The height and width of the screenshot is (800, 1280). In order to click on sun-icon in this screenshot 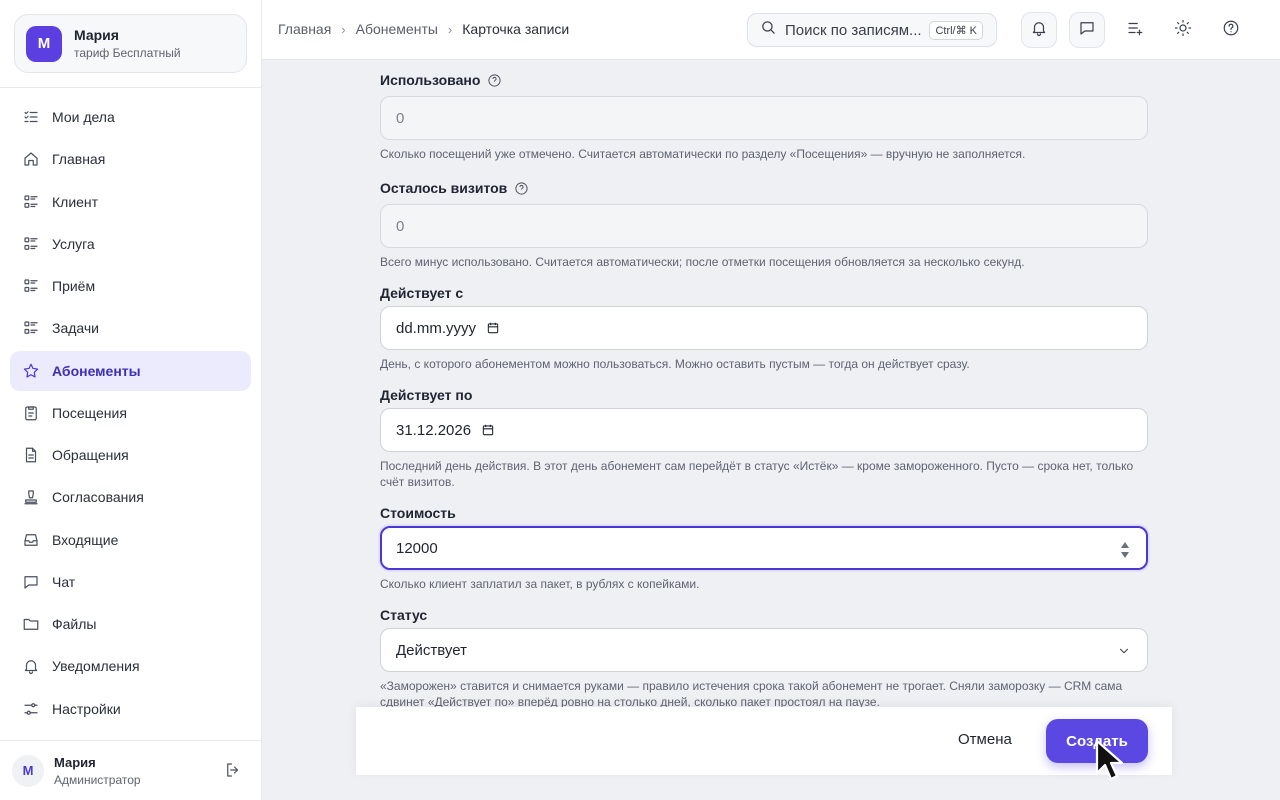, I will do `click(1183, 30)`.